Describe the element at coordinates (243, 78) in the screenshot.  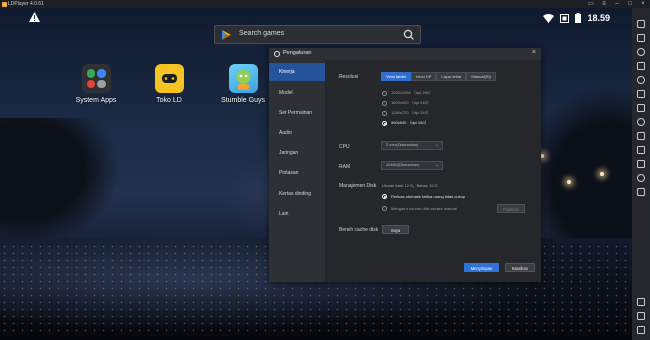
I see `stumble-guys-icon` at that location.